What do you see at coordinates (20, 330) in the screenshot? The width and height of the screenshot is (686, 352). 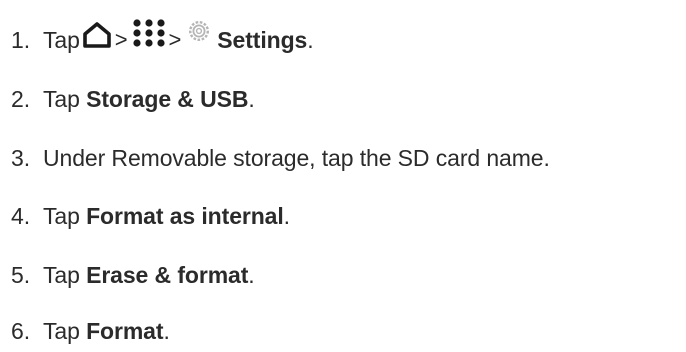 I see `step-number: 6.` at bounding box center [20, 330].